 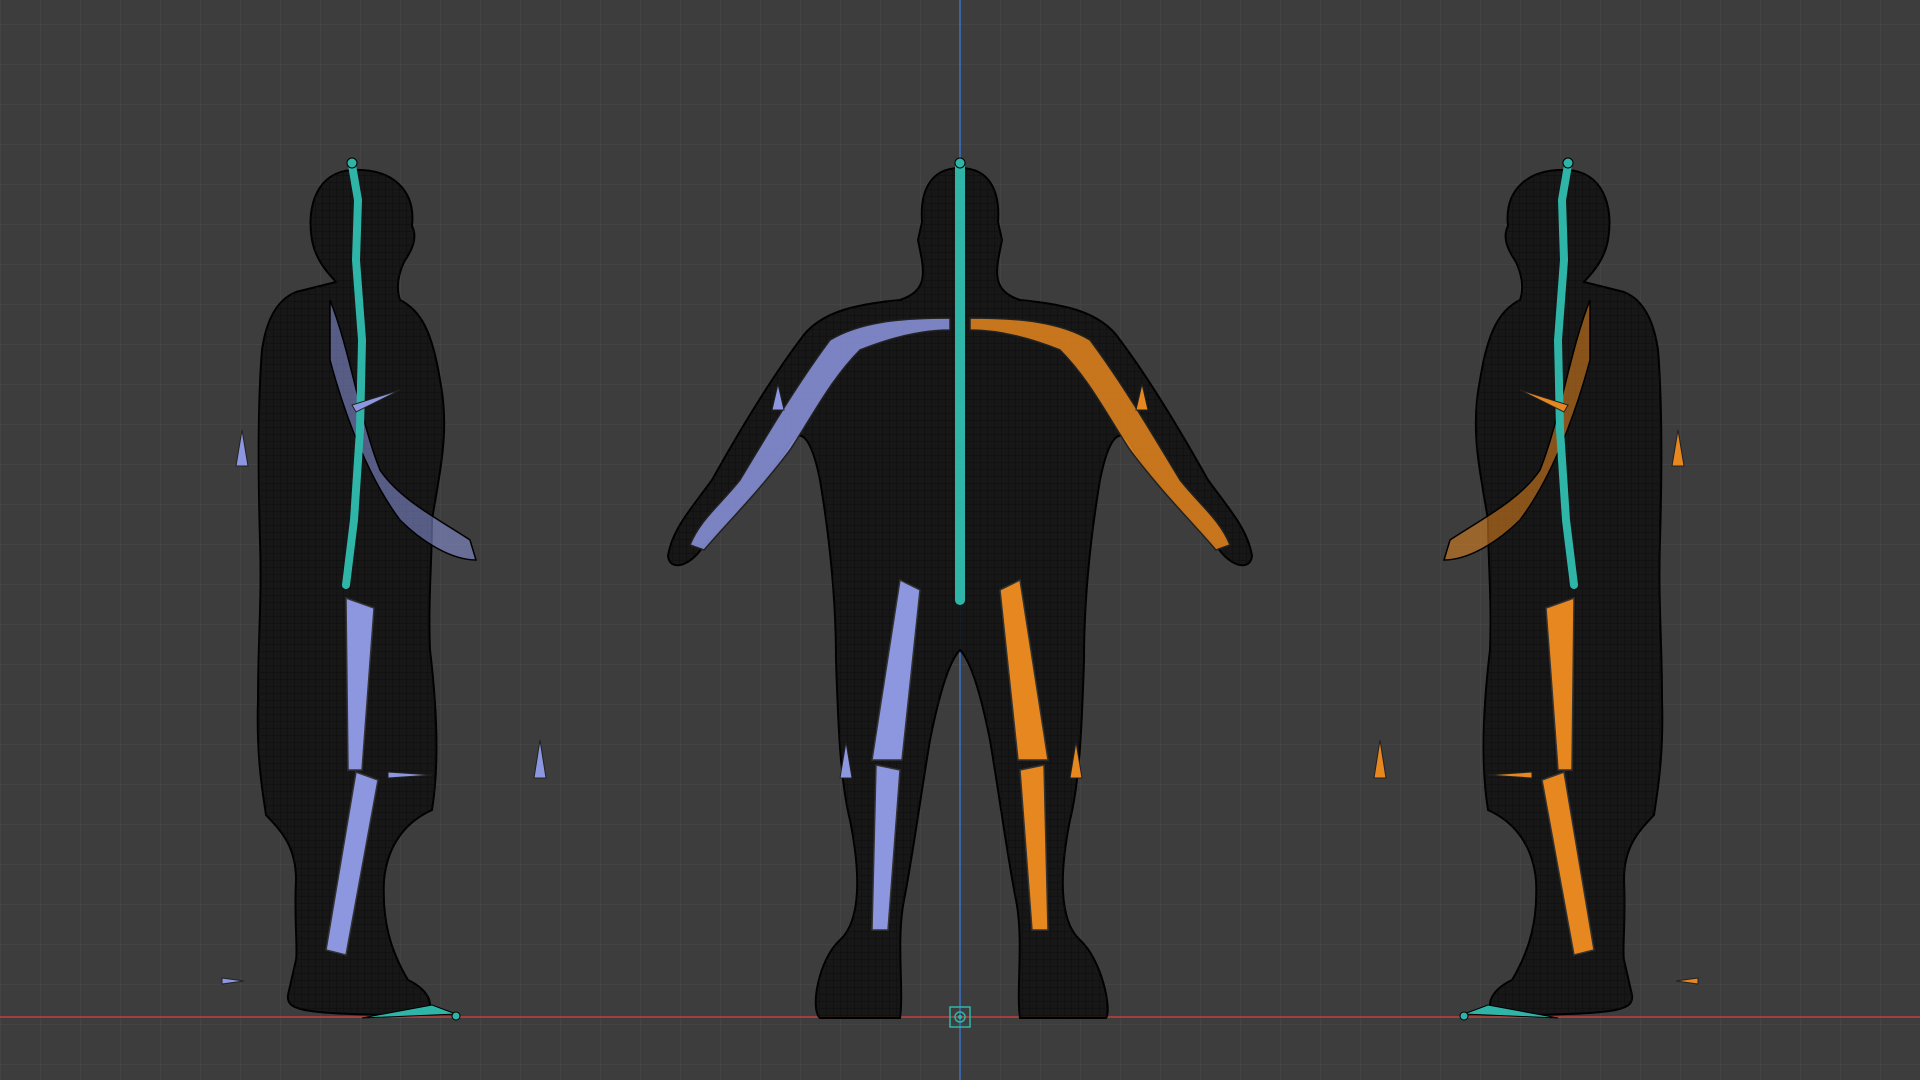 What do you see at coordinates (1568, 163) in the screenshot?
I see `head-bone-tip-right` at bounding box center [1568, 163].